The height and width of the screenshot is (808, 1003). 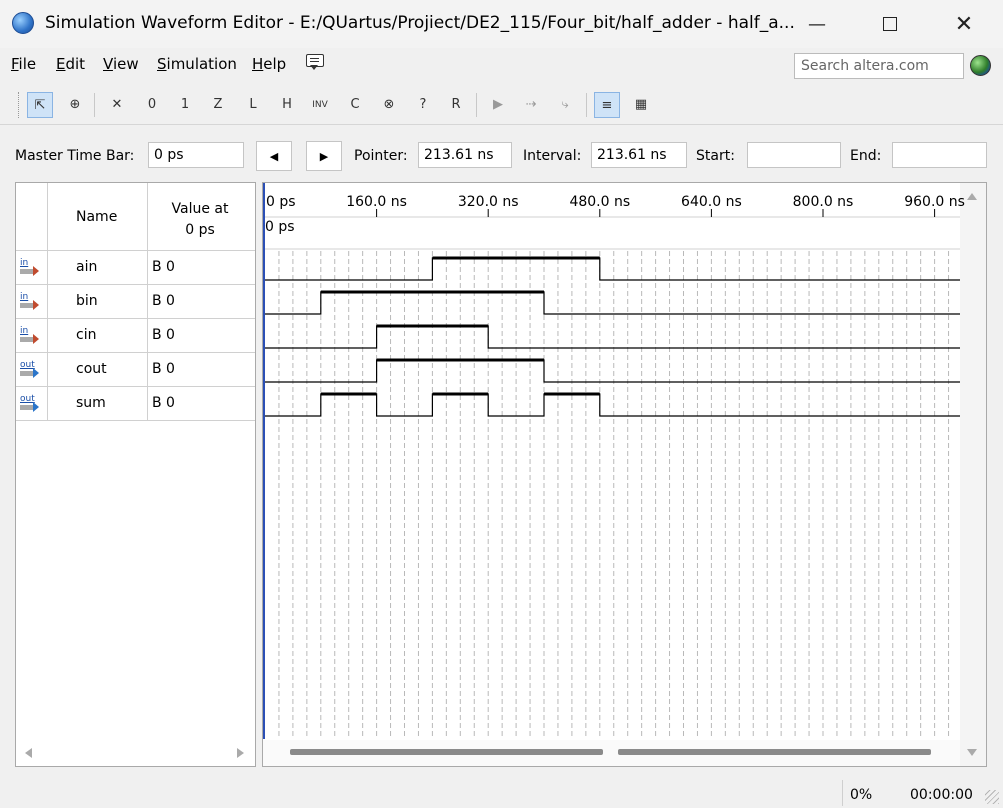 I want to click on previous-transition-button: ◀, so click(x=274, y=156).